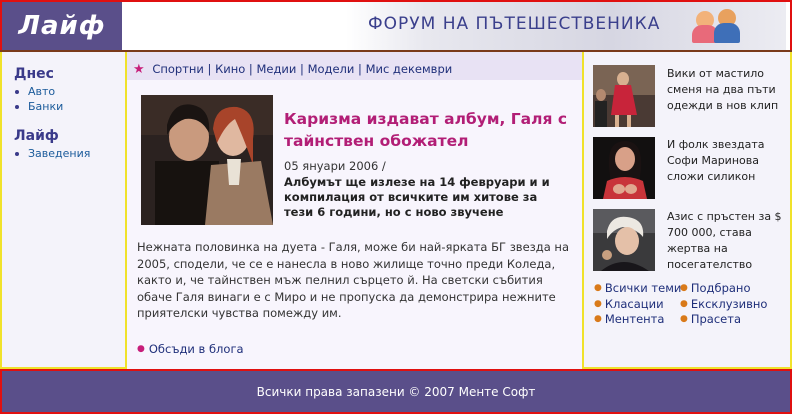 The image size is (792, 414). I want to click on copyright-text: Всички права запазени © 2007 Менте Софт, so click(396, 391).